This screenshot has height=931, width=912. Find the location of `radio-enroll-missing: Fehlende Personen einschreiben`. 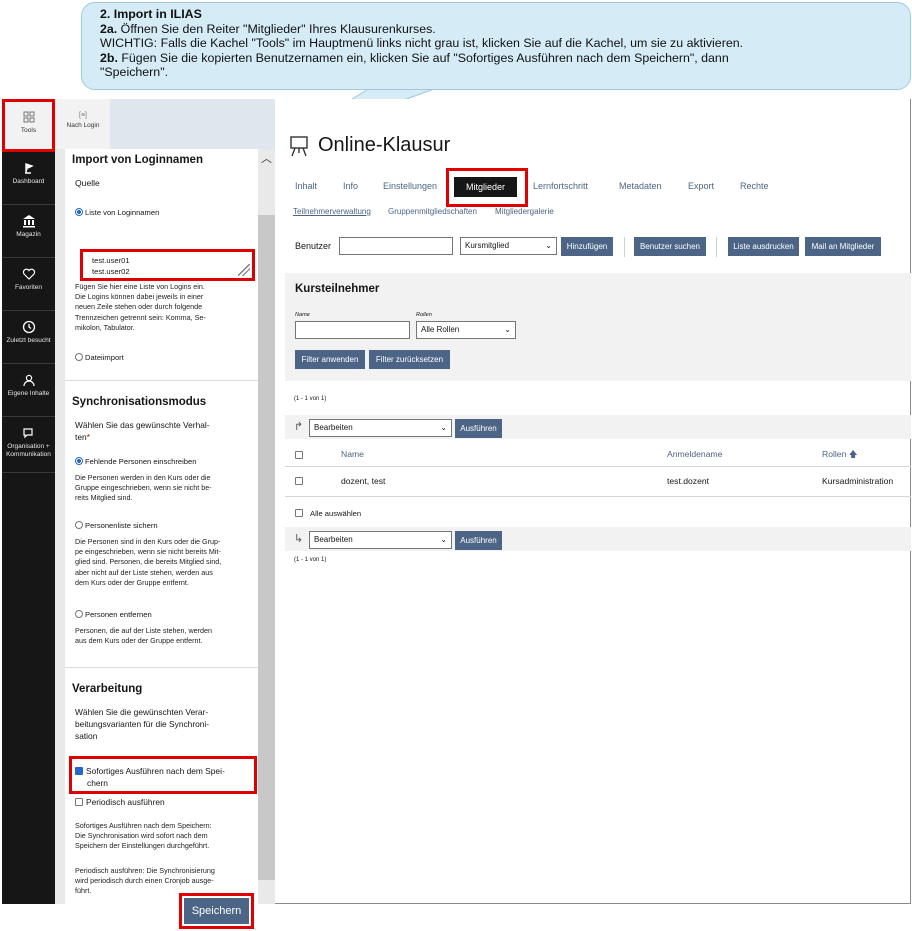

radio-enroll-missing: Fehlende Personen einschreiben is located at coordinates (135, 461).